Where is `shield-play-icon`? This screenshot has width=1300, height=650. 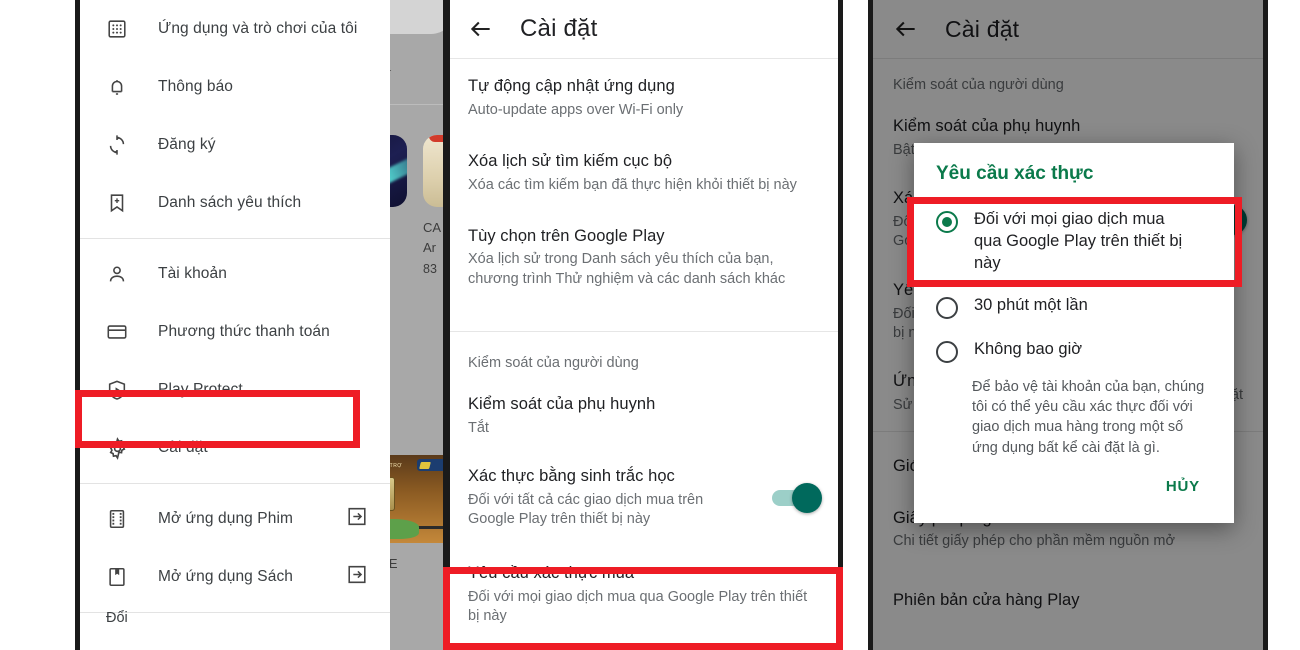
shield-play-icon is located at coordinates (117, 390).